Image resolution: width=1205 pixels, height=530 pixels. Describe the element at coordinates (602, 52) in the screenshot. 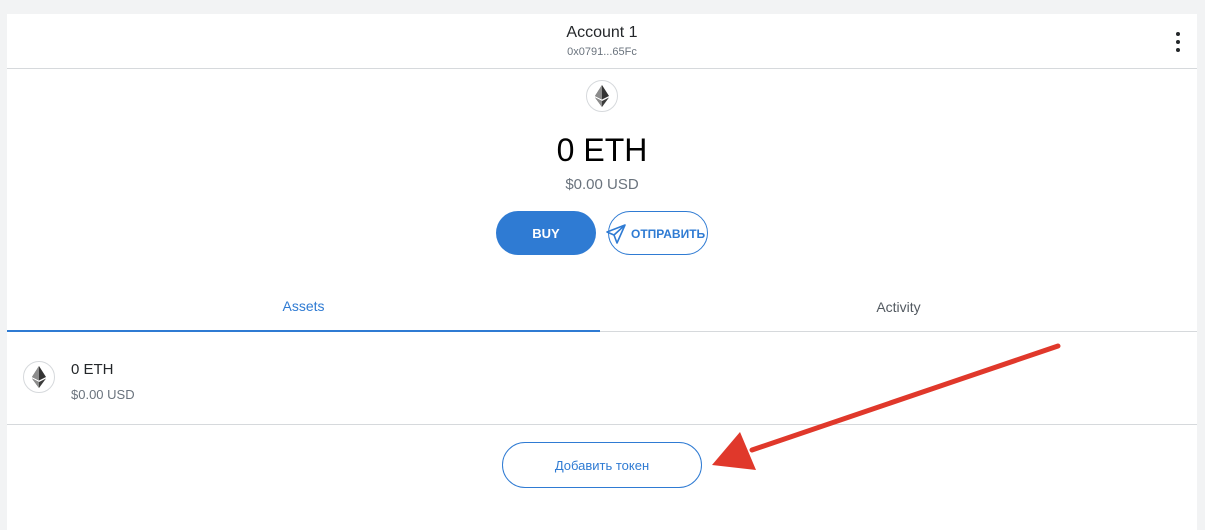

I see `account-address: 0x0791...65Fc` at that location.